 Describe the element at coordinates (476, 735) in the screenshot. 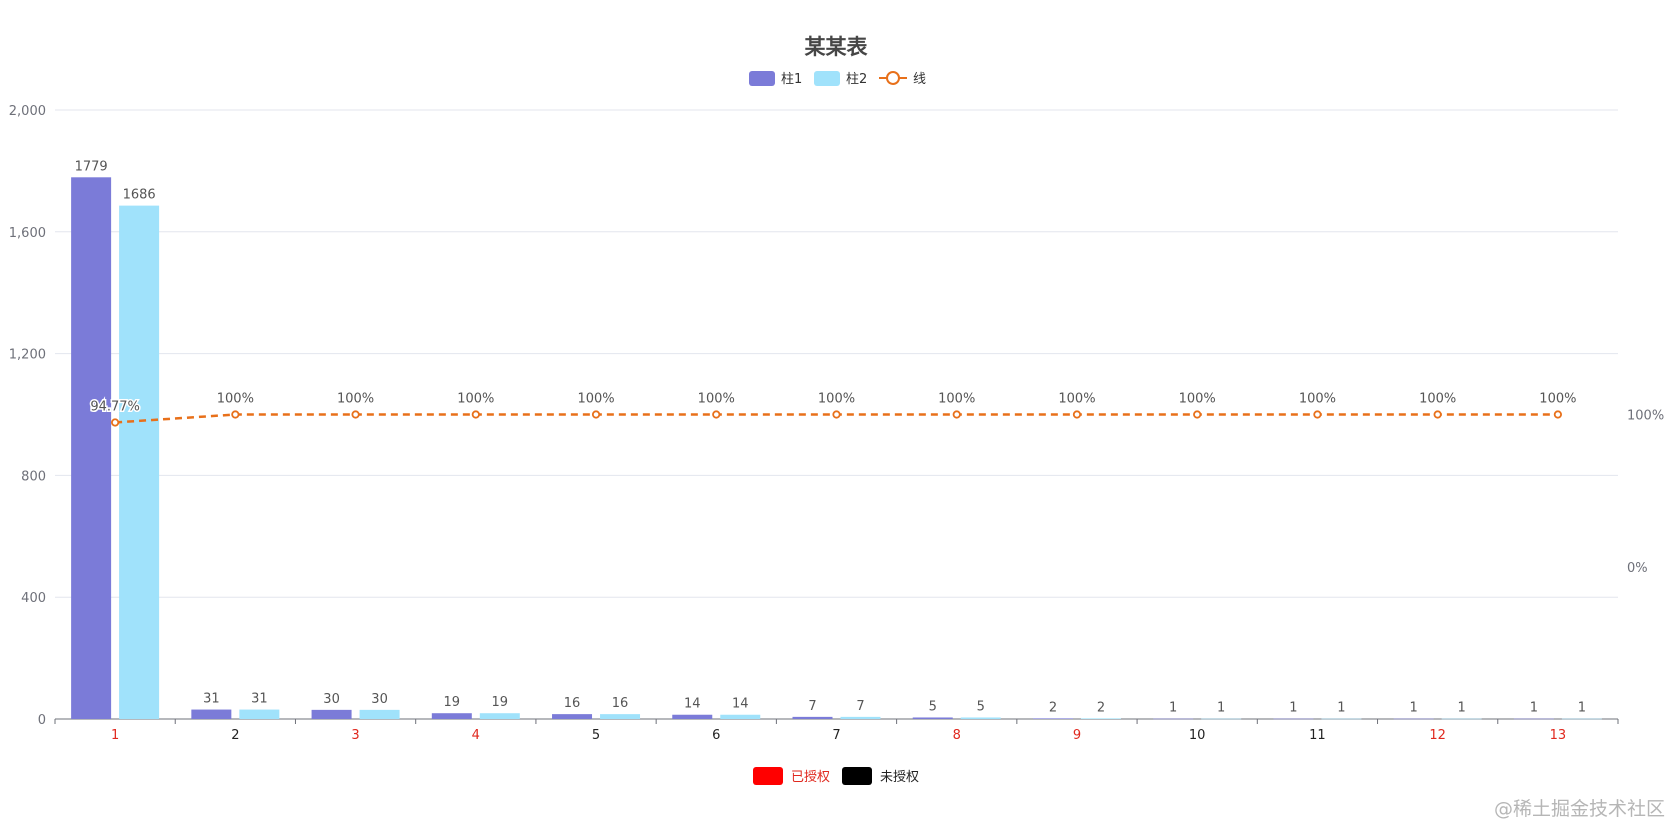

I see `x-tick-label: 4` at that location.